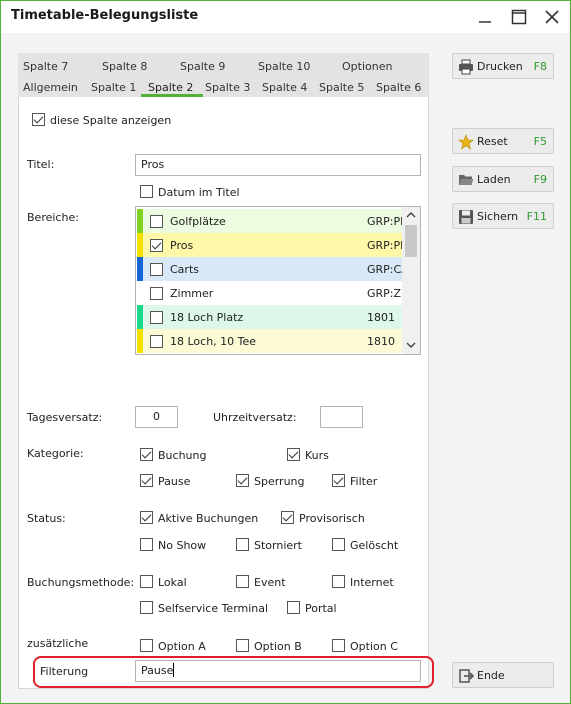 This screenshot has width=571, height=704. I want to click on tab-spalte-8: Spalte 8, so click(124, 66).